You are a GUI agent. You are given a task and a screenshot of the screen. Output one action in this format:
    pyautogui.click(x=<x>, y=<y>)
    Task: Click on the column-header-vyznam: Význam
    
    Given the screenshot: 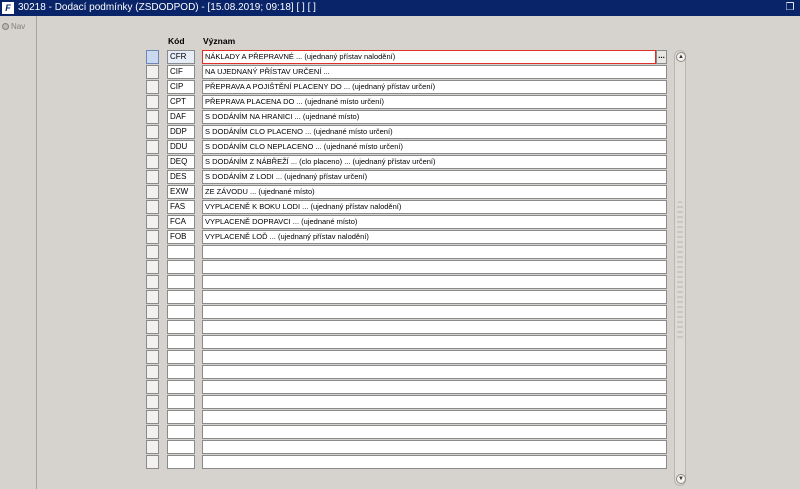 What is the action you would take?
    pyautogui.click(x=219, y=41)
    